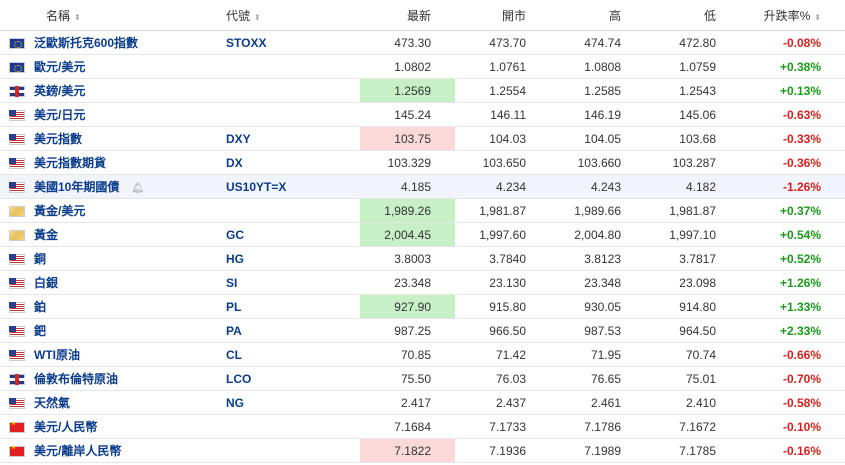 This screenshot has width=845, height=465. What do you see at coordinates (292, 162) in the screenshot?
I see `instrument-symbol: DX` at bounding box center [292, 162].